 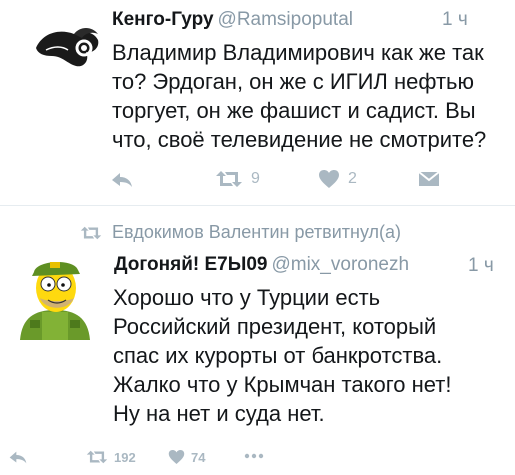 I want to click on ram-logo-avatar, so click(x=67, y=47).